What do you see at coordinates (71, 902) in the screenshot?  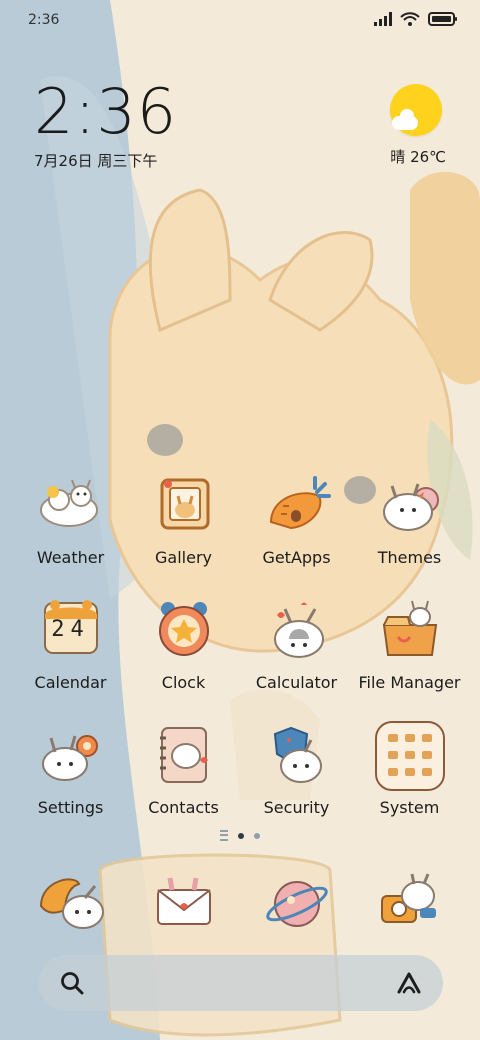 I see `phone-icon` at bounding box center [71, 902].